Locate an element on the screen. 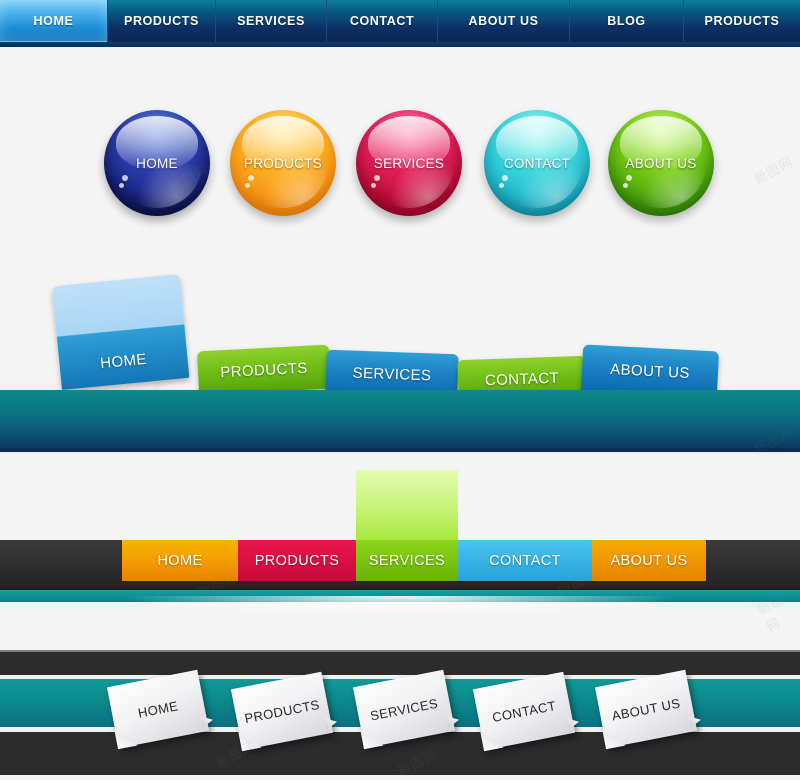 Image resolution: width=800 pixels, height=780 pixels. ribbon-tab-home: HOME is located at coordinates (121, 332).